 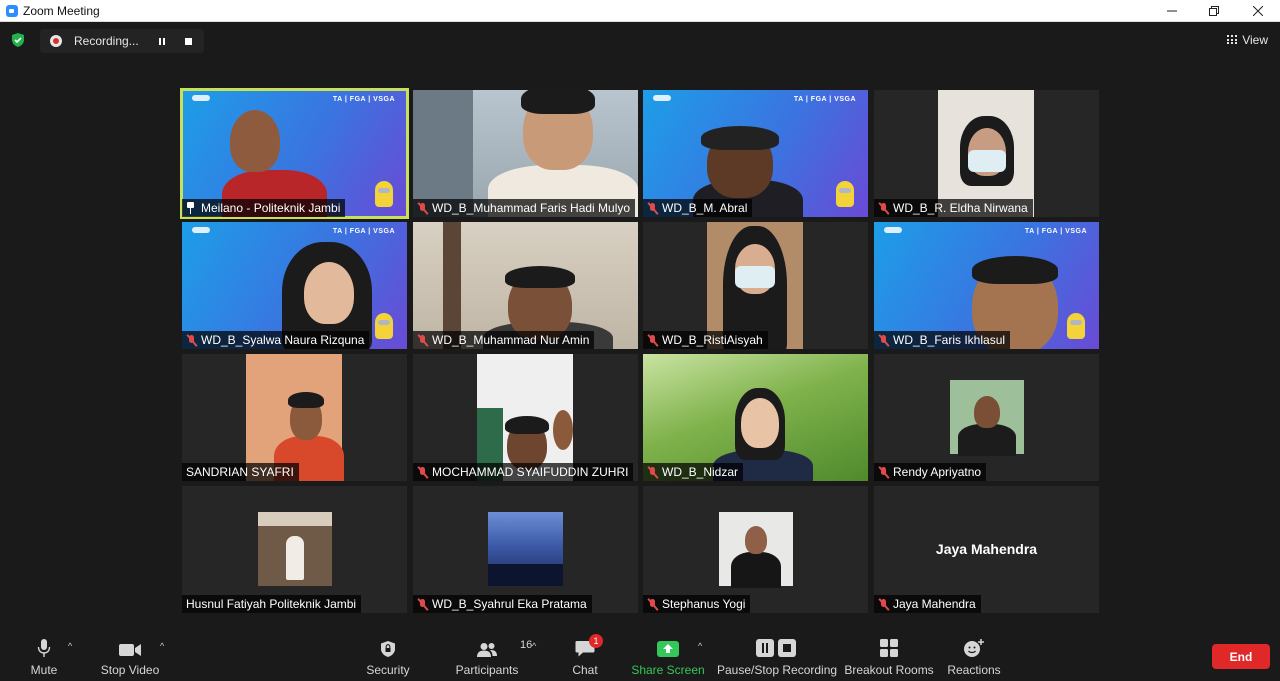 I want to click on participants-count: 16, so click(x=526, y=645).